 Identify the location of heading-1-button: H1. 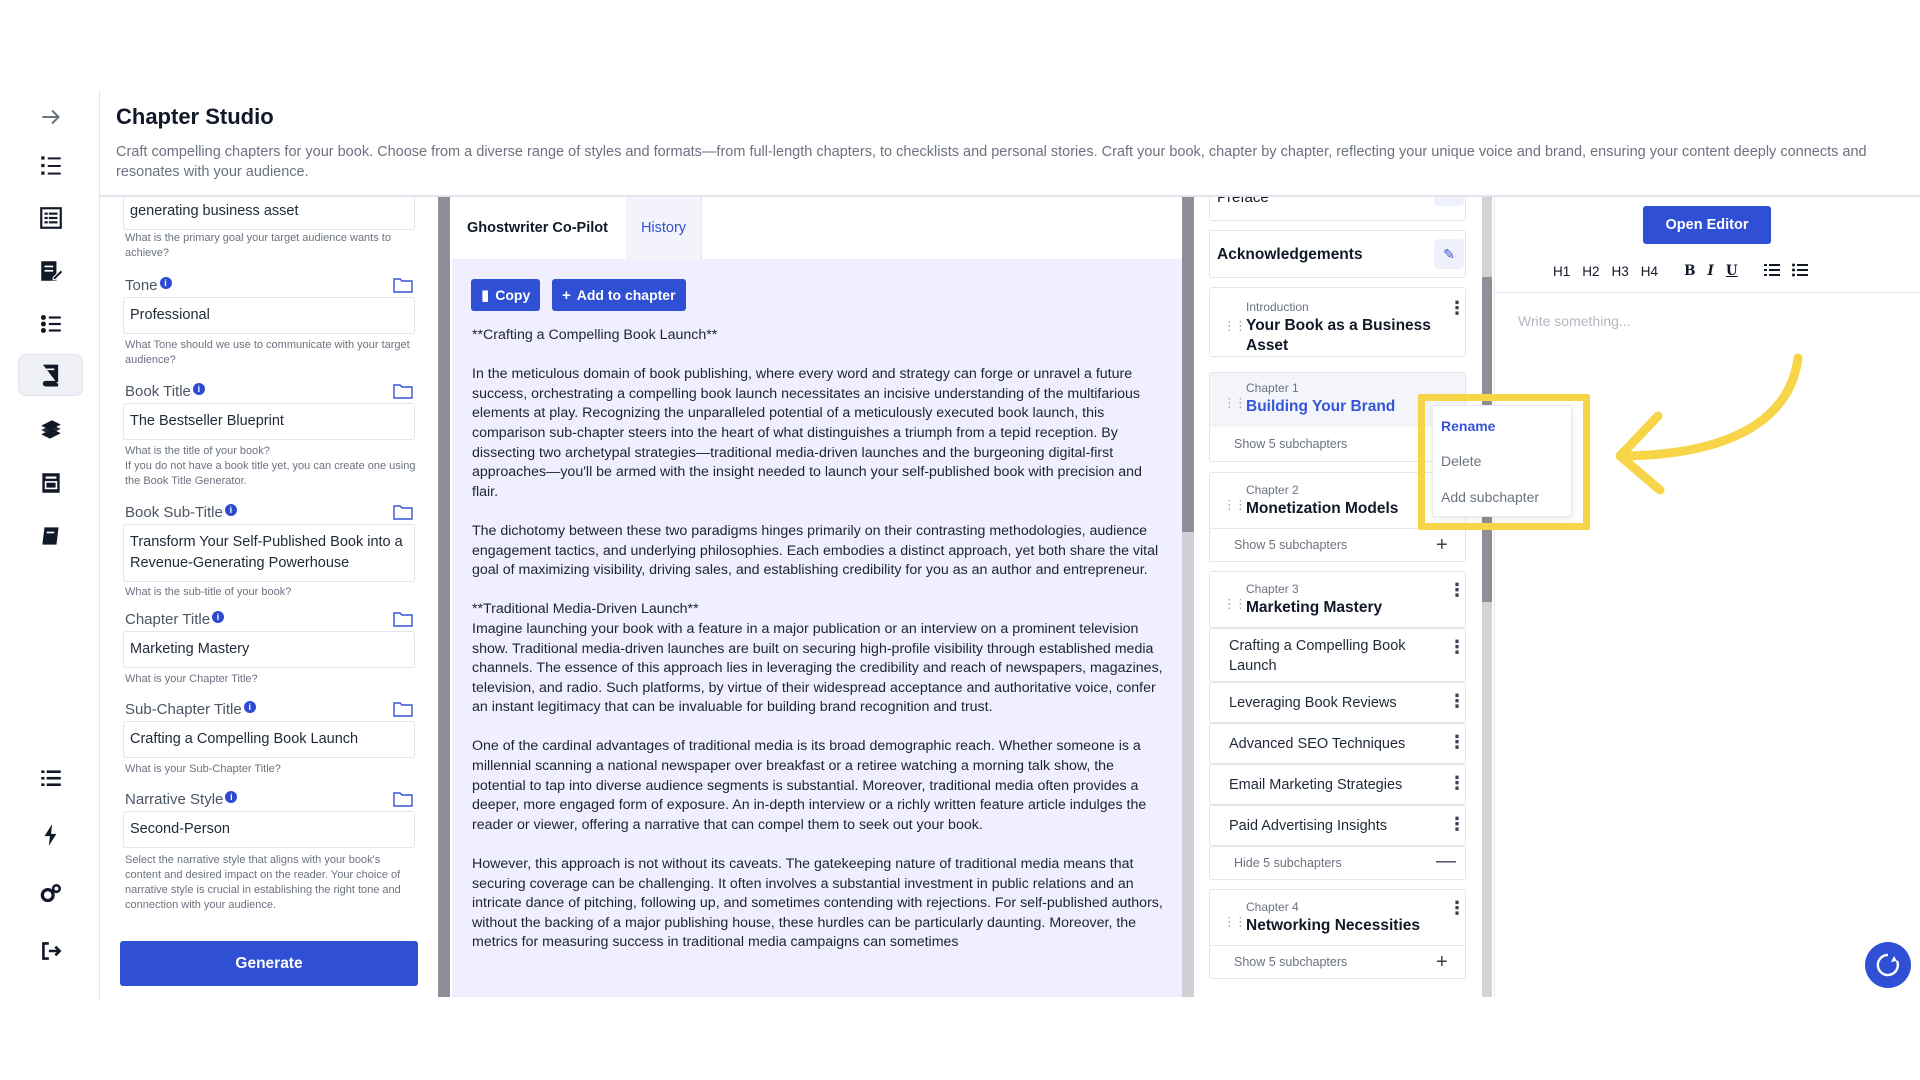
(1561, 271).